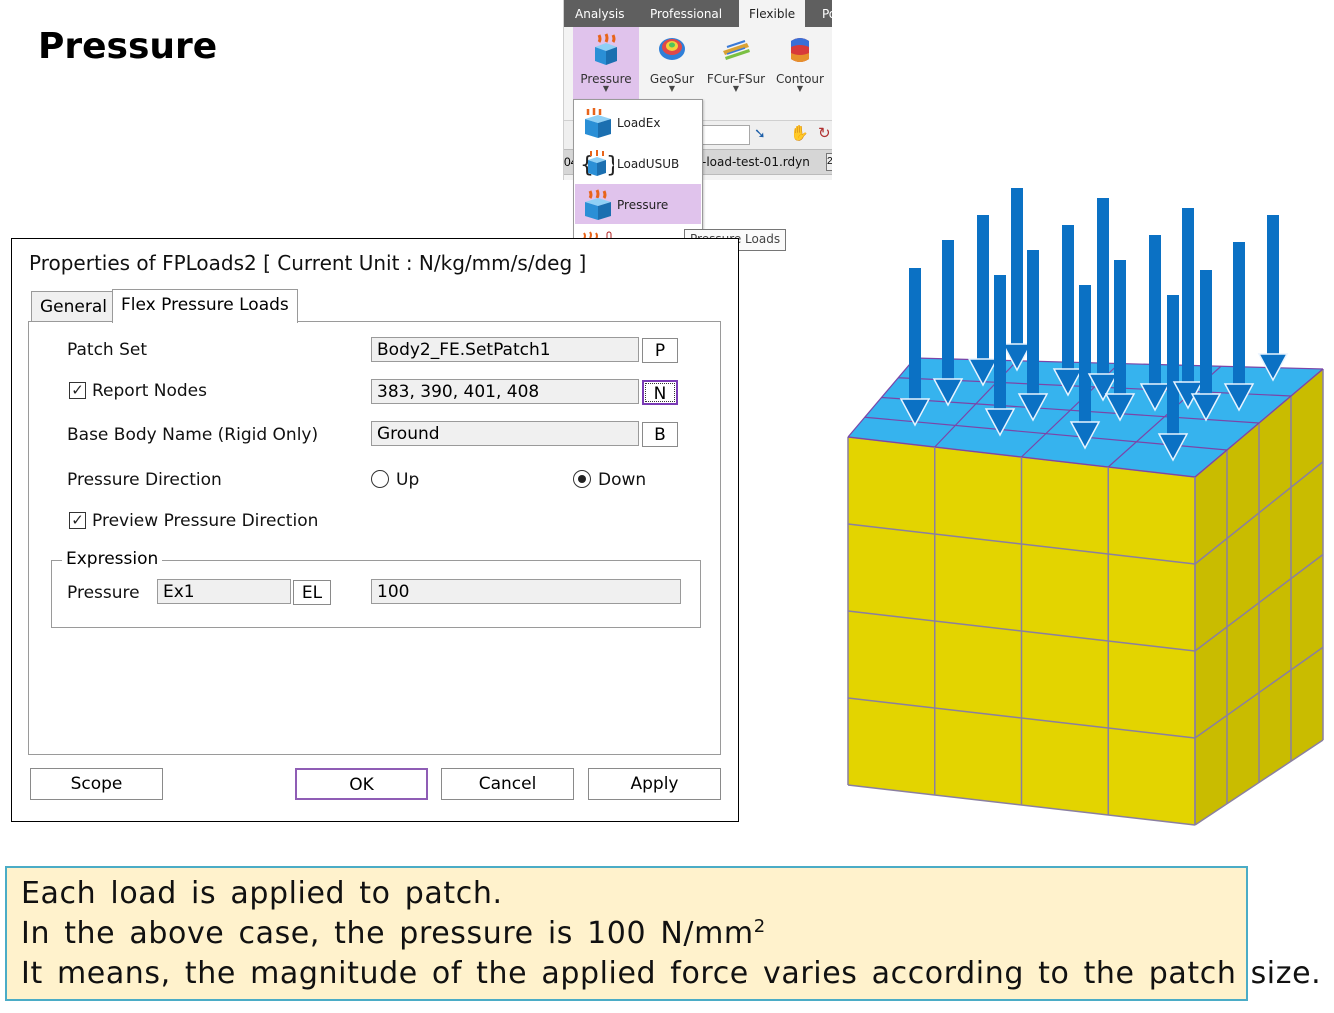 The image size is (1334, 1013). What do you see at coordinates (660, 434) in the screenshot?
I see `base-body-select-button: B` at bounding box center [660, 434].